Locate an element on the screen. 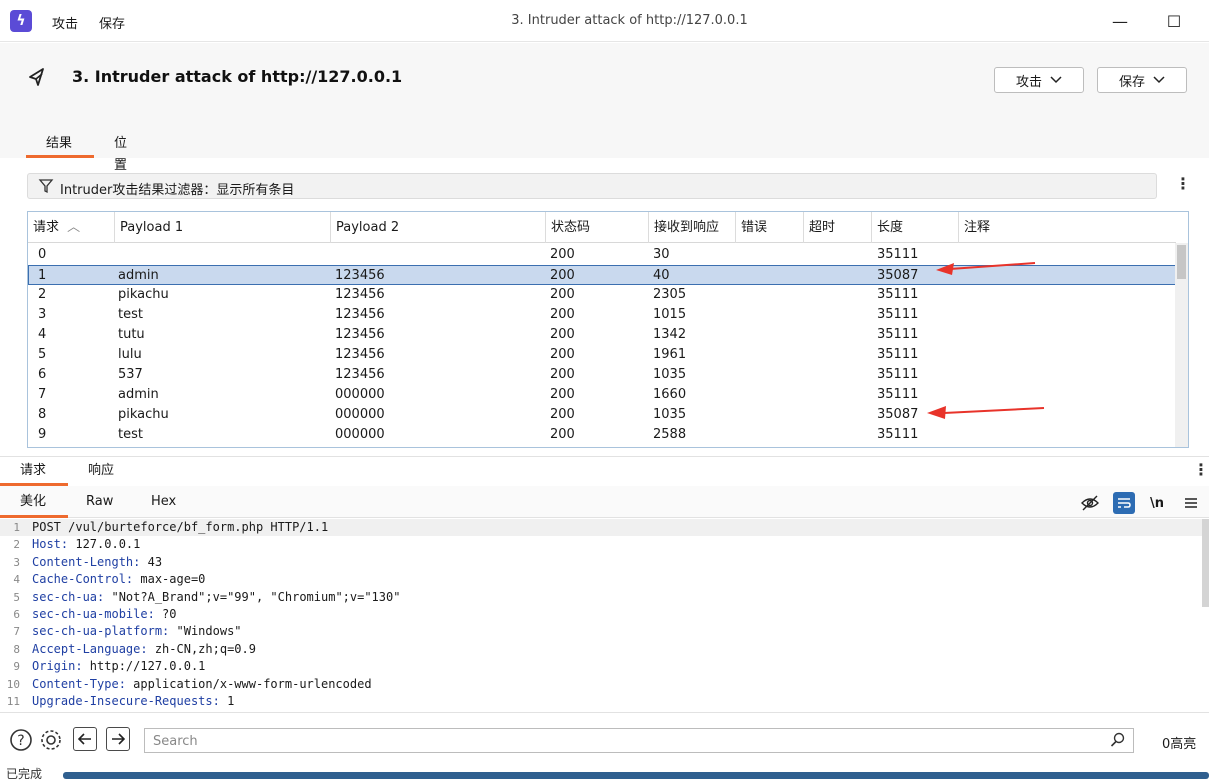 The width and height of the screenshot is (1209, 781). header-key: Cache-Control: is located at coordinates (83, 579).